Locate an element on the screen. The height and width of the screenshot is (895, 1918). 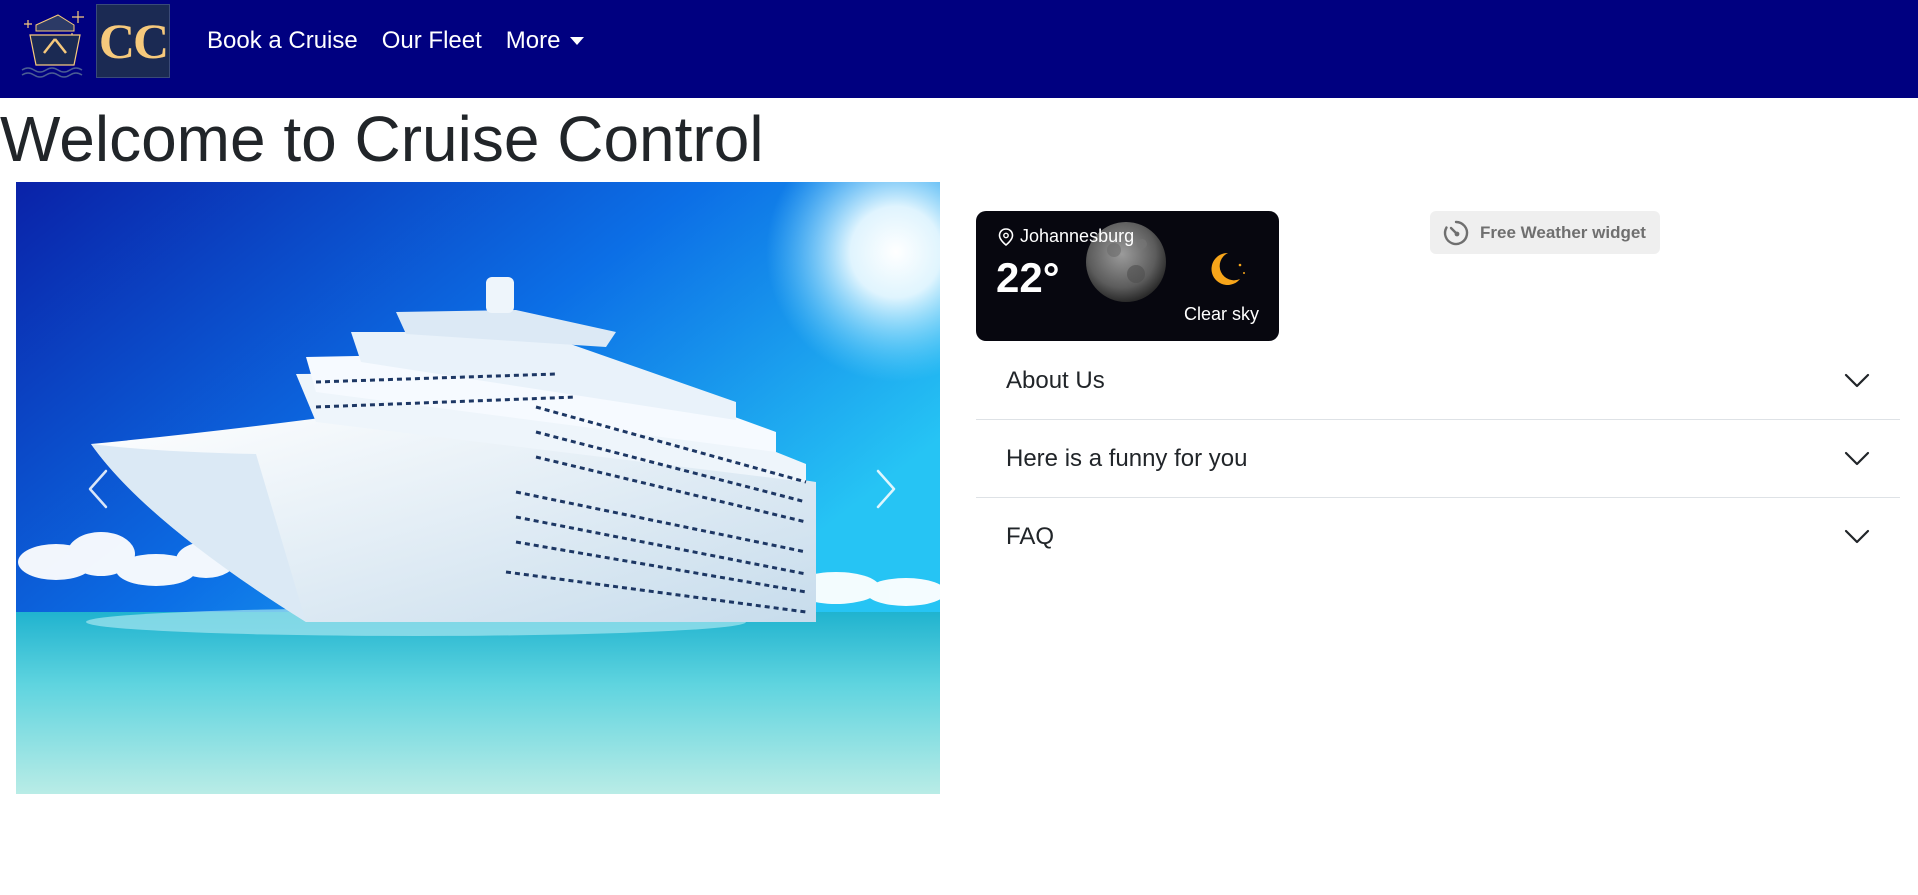
nav-link-book-a-cruise: Book a Cruise is located at coordinates (282, 41).